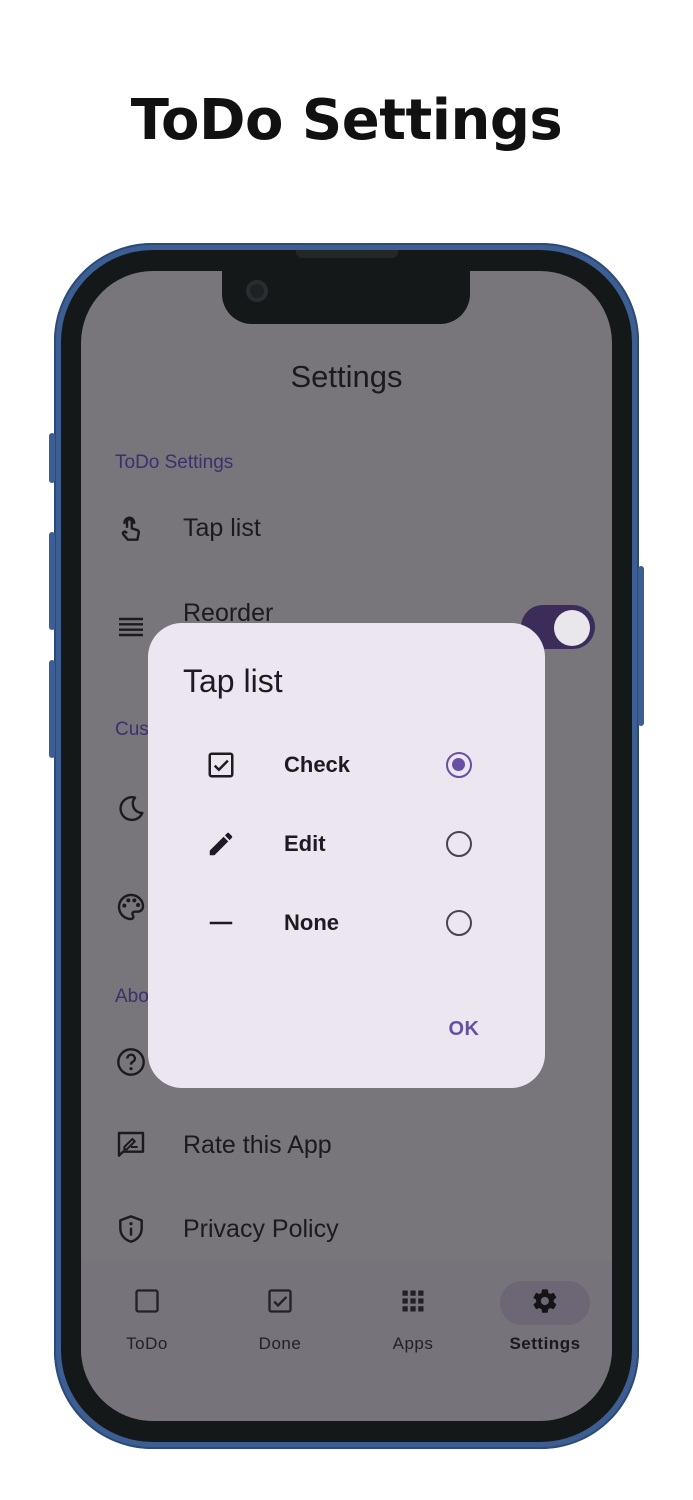 The width and height of the screenshot is (693, 1500). Describe the element at coordinates (346, 922) in the screenshot. I see `option-none: None` at that location.